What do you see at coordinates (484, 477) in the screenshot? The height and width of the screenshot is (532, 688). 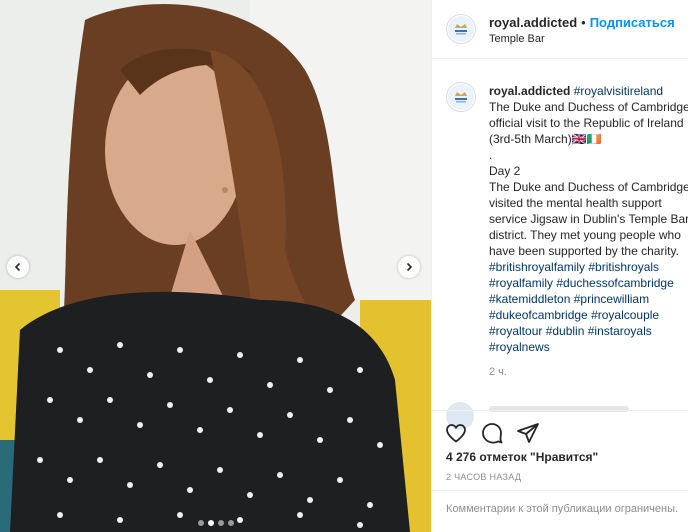 I see `post-timestamp: 2 ЧАСОВ НАЗАД` at bounding box center [484, 477].